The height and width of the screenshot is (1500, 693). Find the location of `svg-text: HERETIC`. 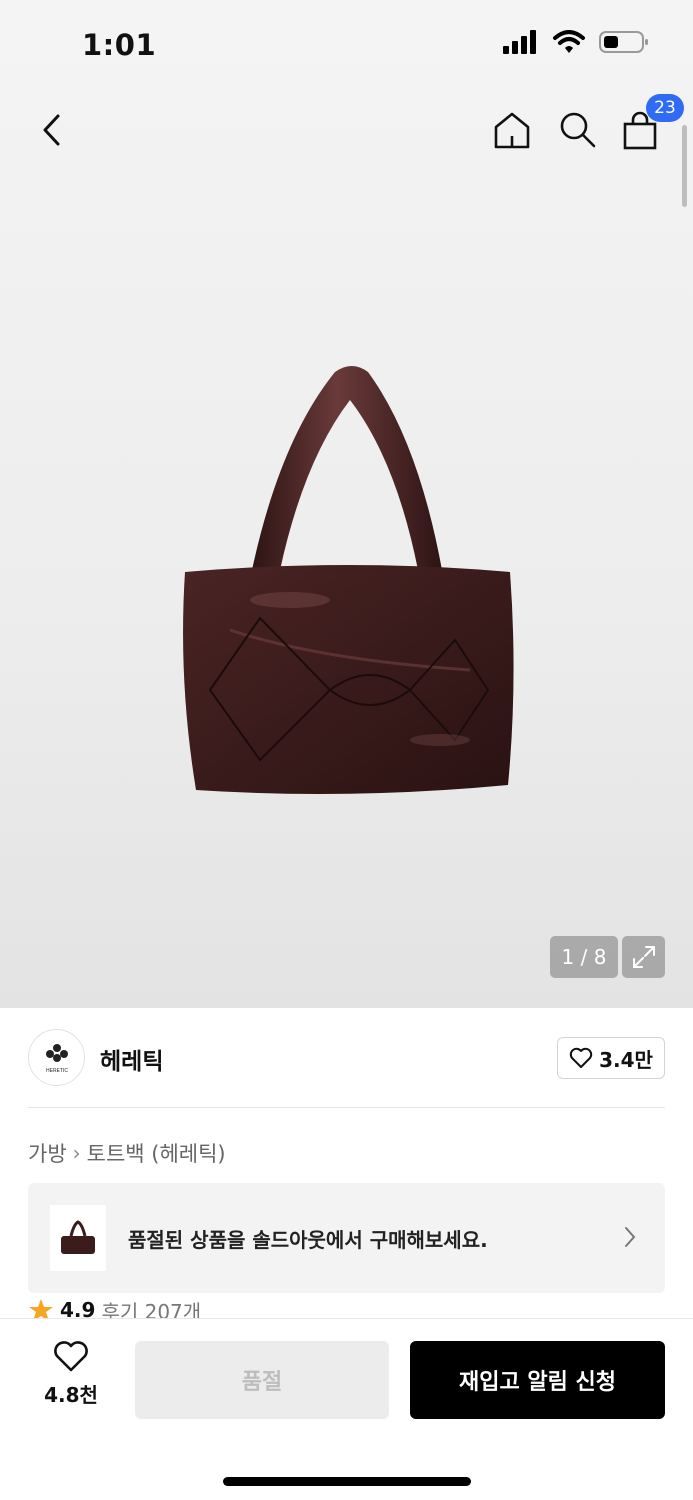

svg-text: HERETIC is located at coordinates (57, 1071).